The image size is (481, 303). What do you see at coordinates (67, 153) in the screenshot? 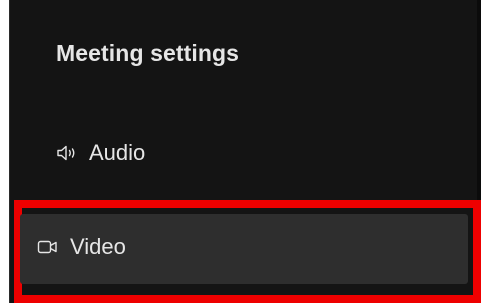
I see `speaker-icon` at bounding box center [67, 153].